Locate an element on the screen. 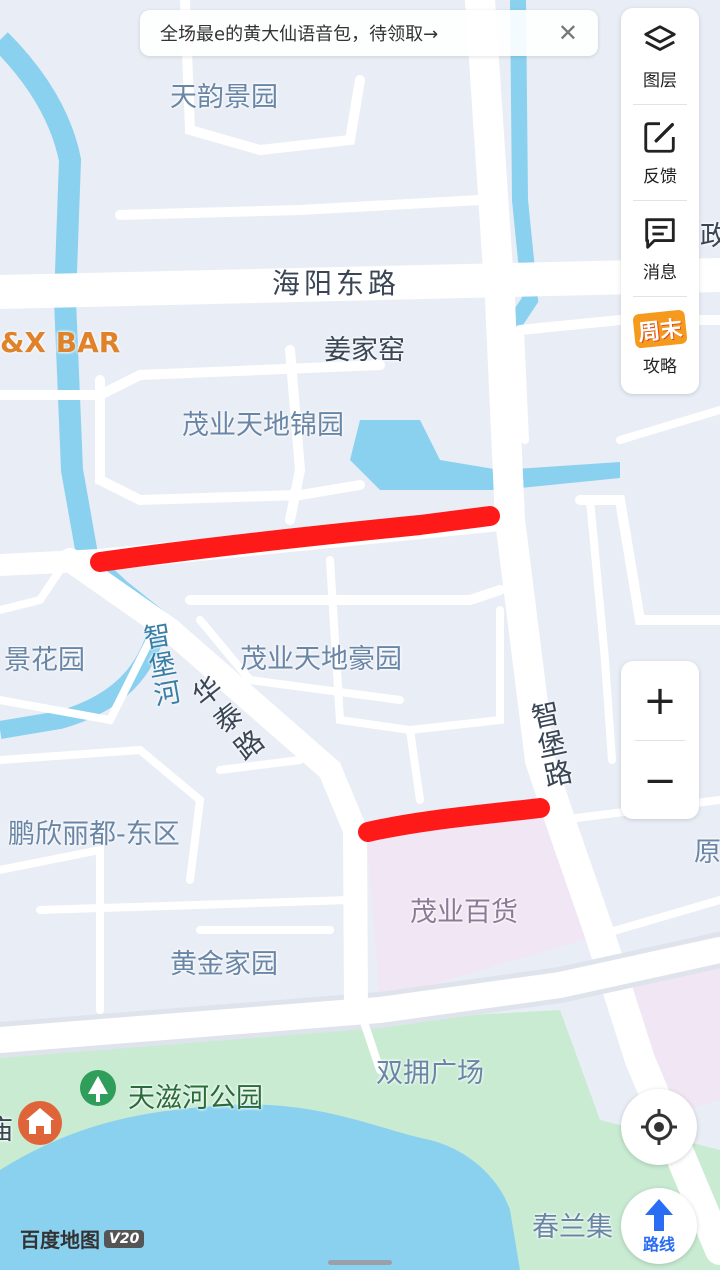  locate-icon is located at coordinates (659, 1127).